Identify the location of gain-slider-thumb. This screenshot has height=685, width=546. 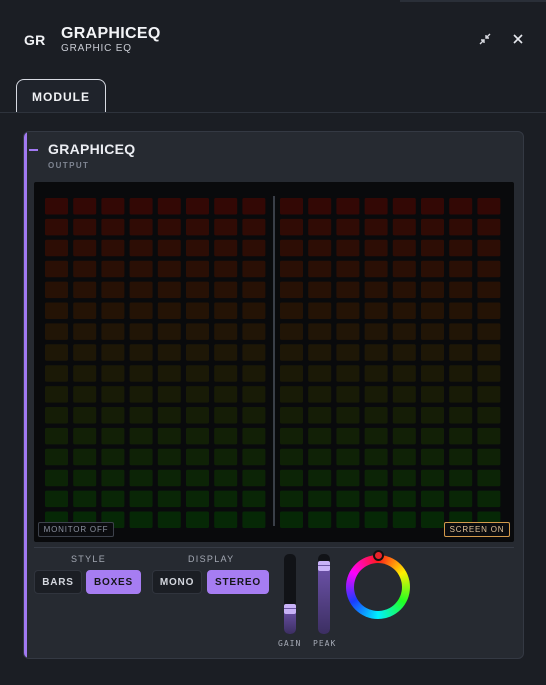
(290, 609).